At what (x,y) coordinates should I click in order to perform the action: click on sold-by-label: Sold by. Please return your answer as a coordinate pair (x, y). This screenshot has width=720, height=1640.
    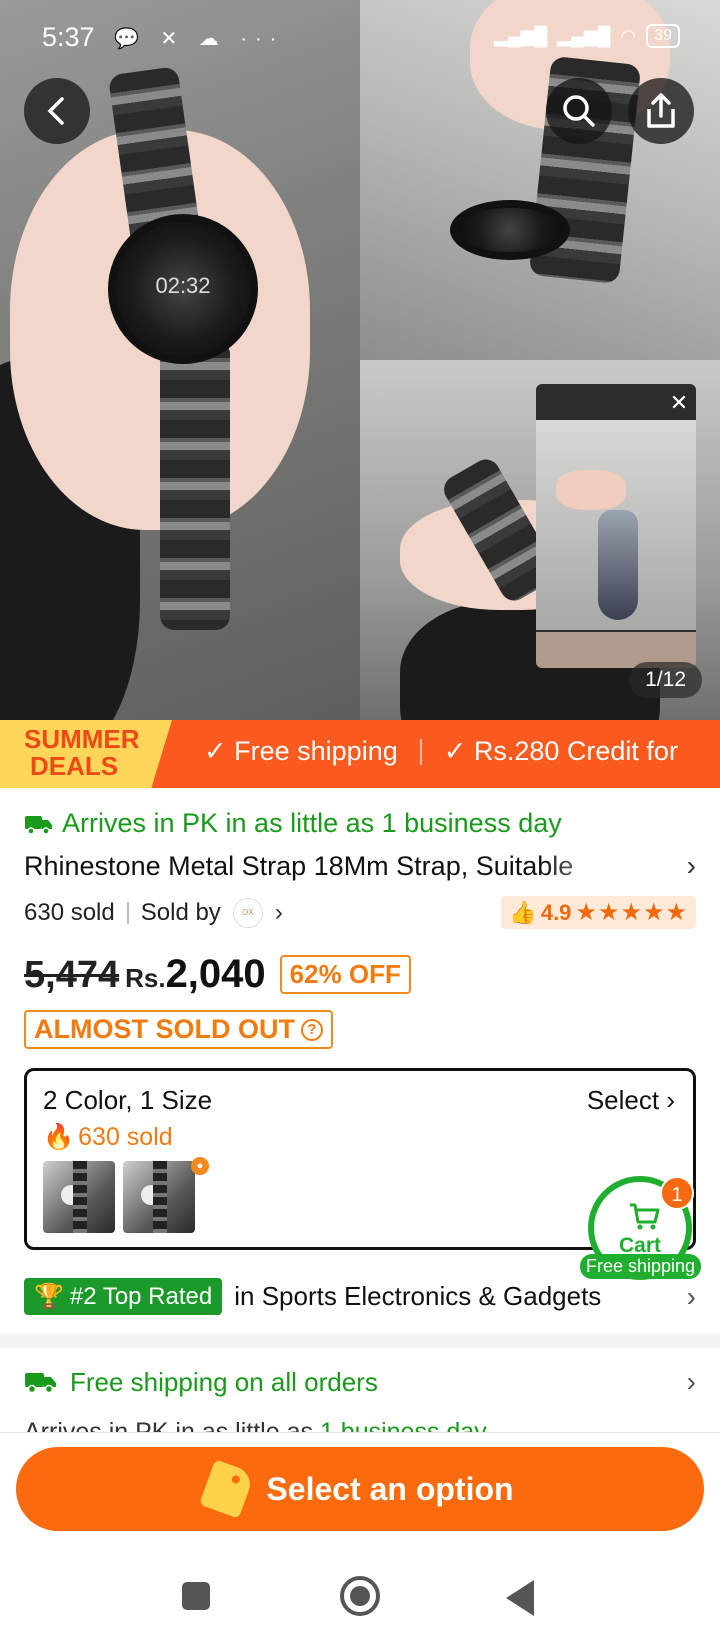
    Looking at the image, I should click on (180, 912).